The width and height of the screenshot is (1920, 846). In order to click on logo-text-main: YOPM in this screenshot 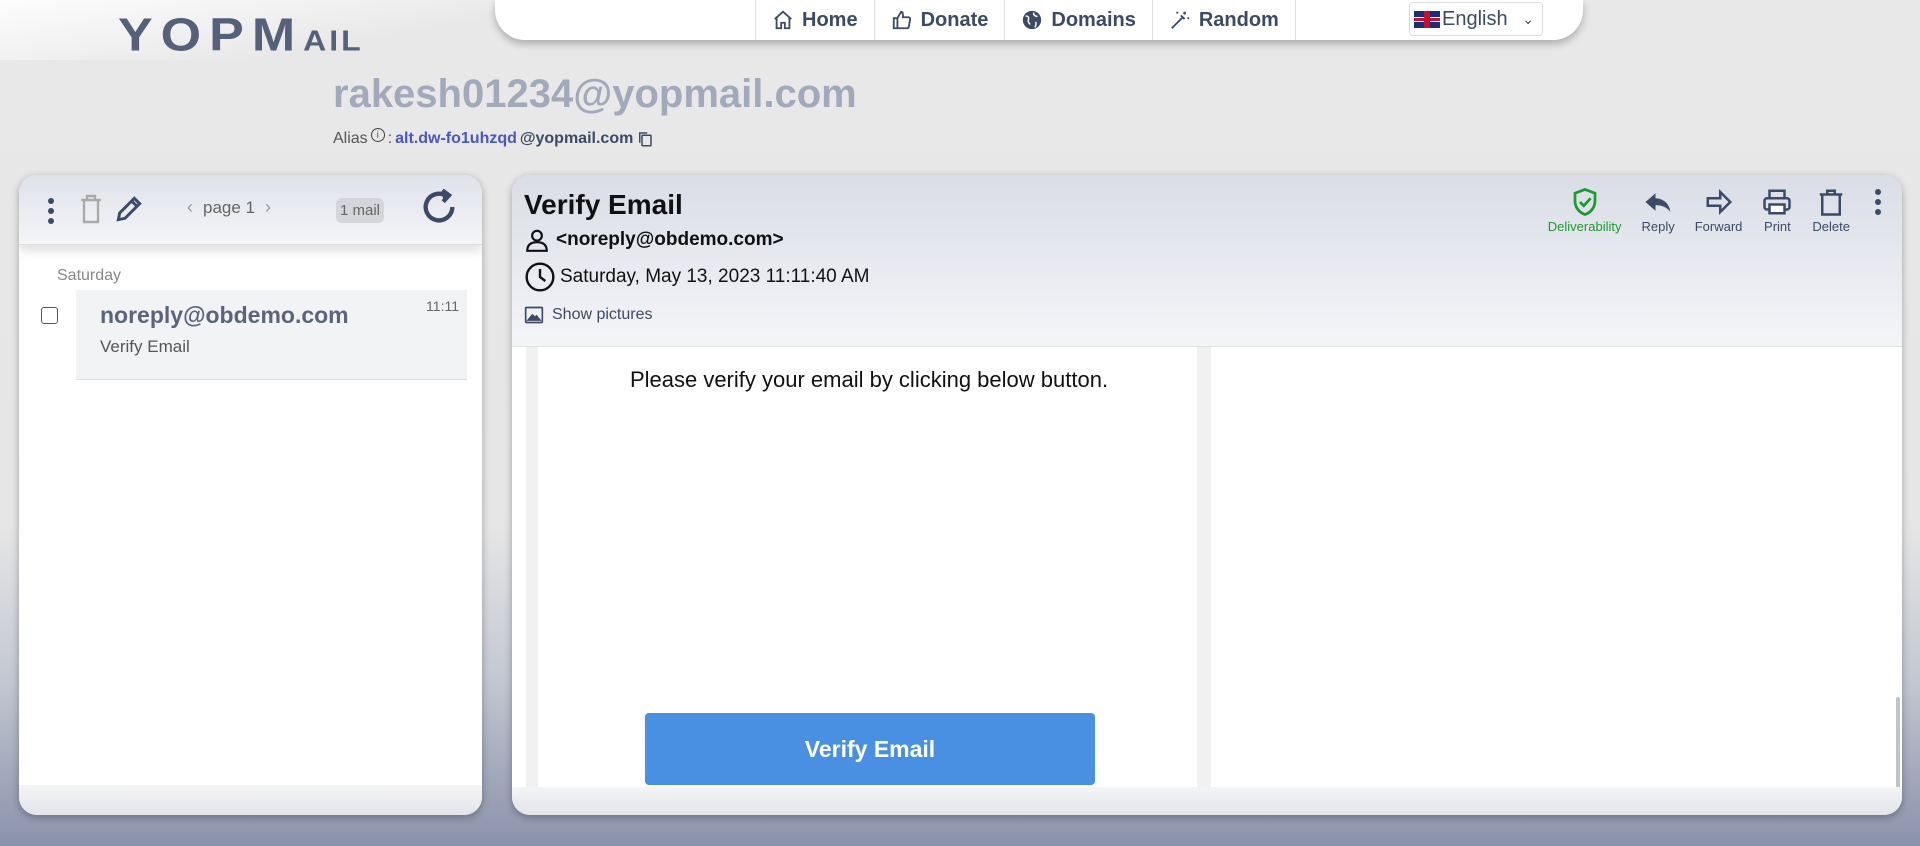, I will do `click(211, 35)`.